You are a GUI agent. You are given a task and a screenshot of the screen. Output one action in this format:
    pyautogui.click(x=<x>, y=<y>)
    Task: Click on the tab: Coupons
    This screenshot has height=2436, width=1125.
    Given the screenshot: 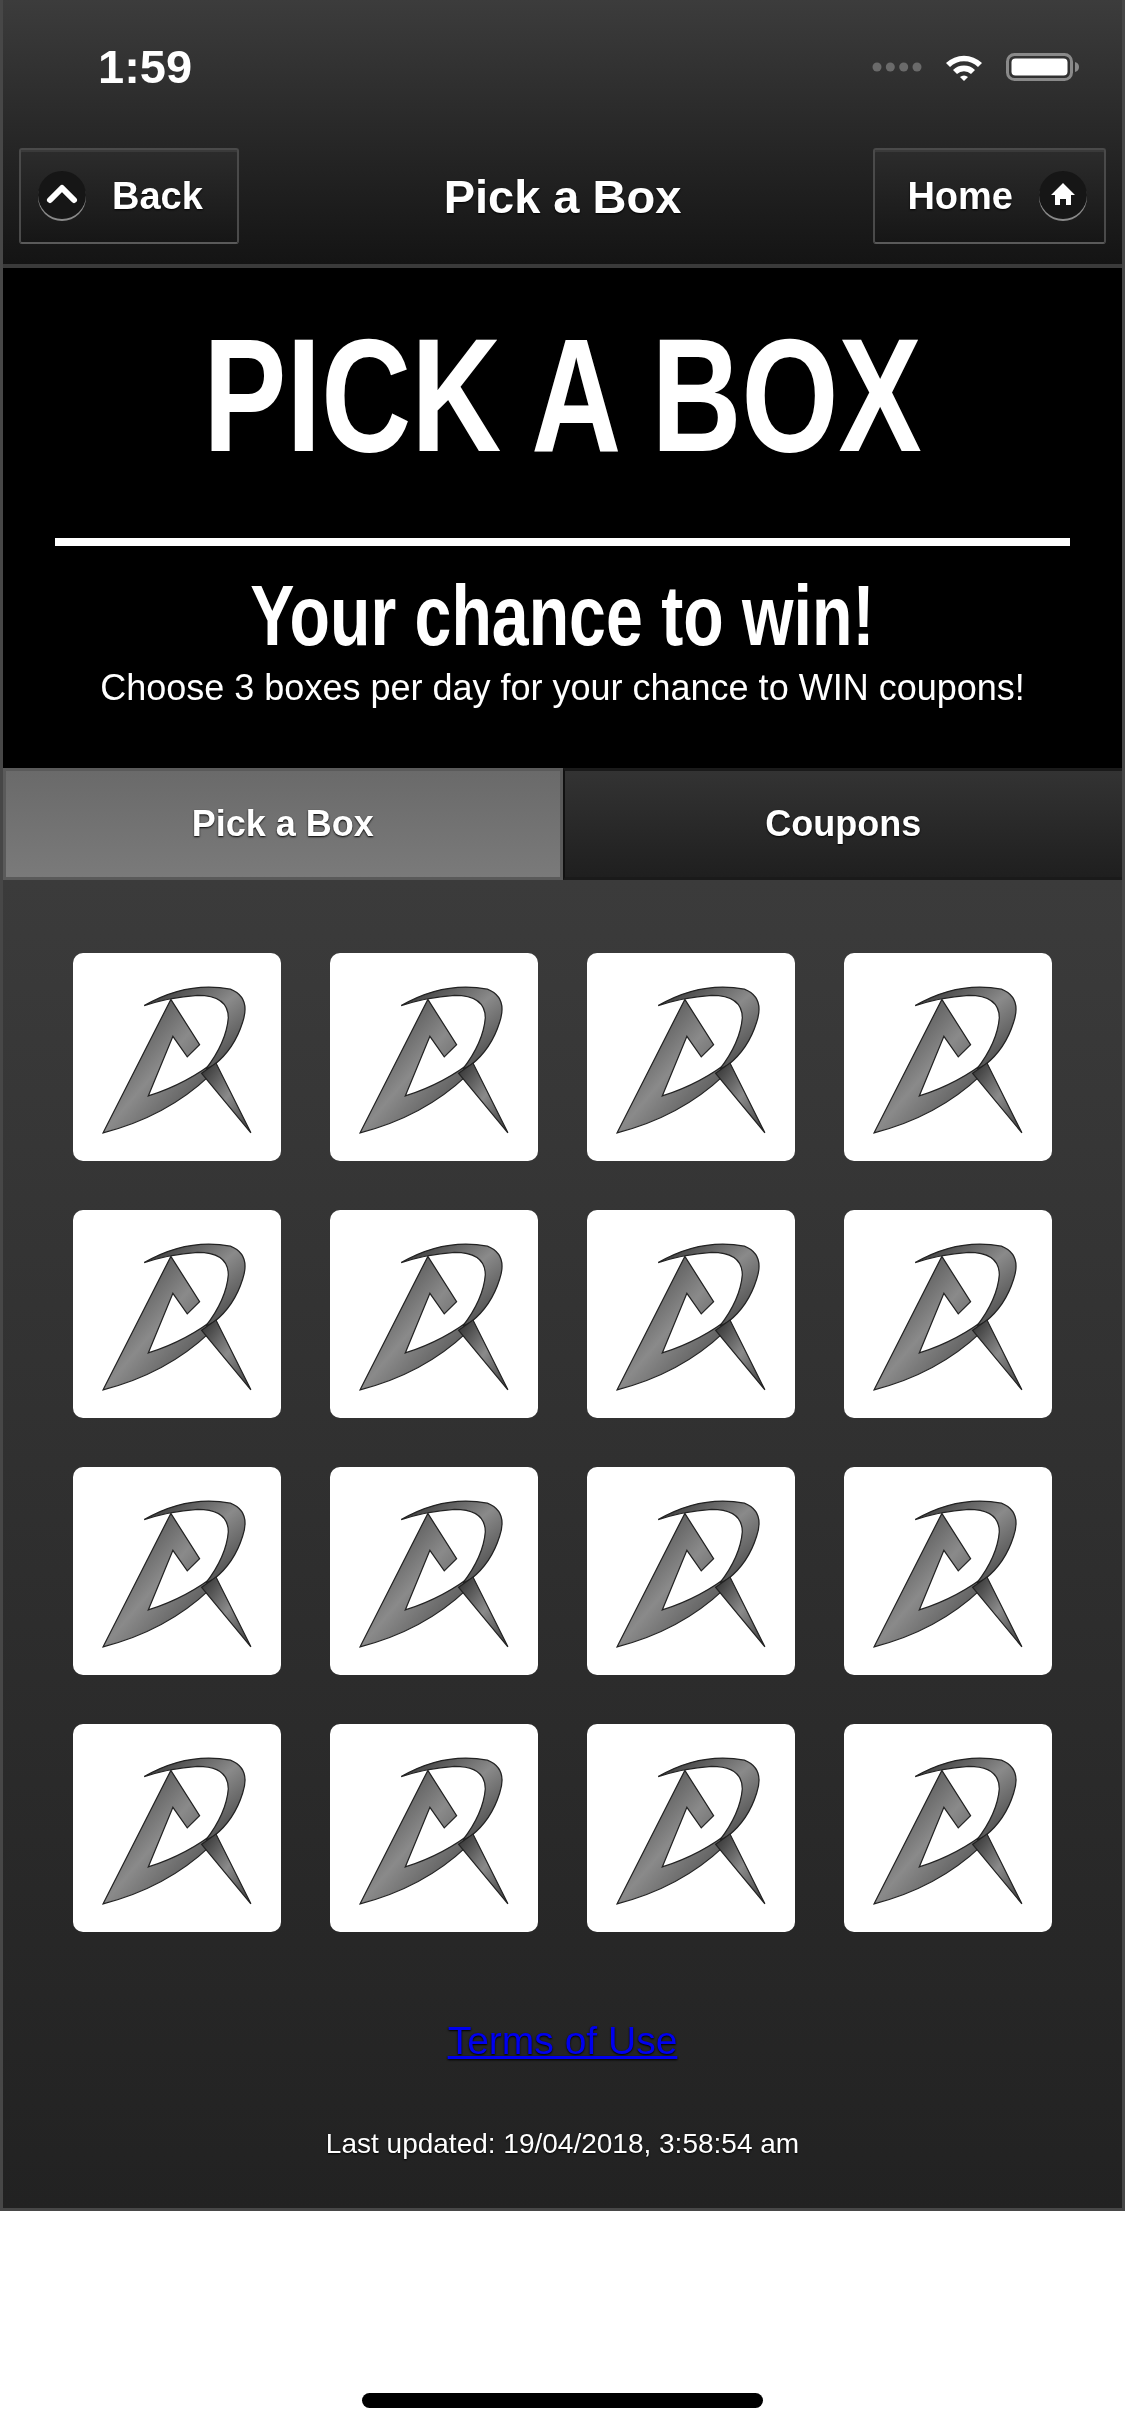 What is the action you would take?
    pyautogui.click(x=842, y=824)
    